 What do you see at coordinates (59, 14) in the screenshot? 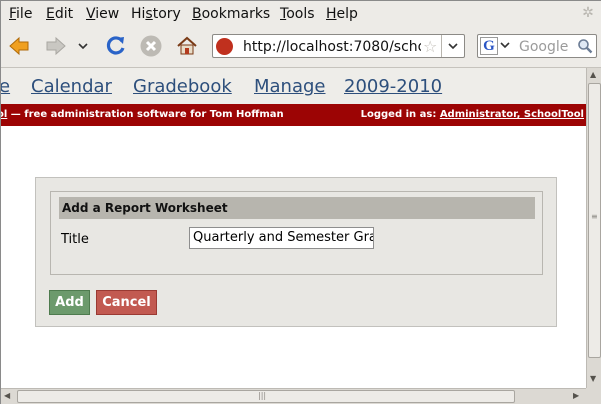
I see `menu-edit: Edit` at bounding box center [59, 14].